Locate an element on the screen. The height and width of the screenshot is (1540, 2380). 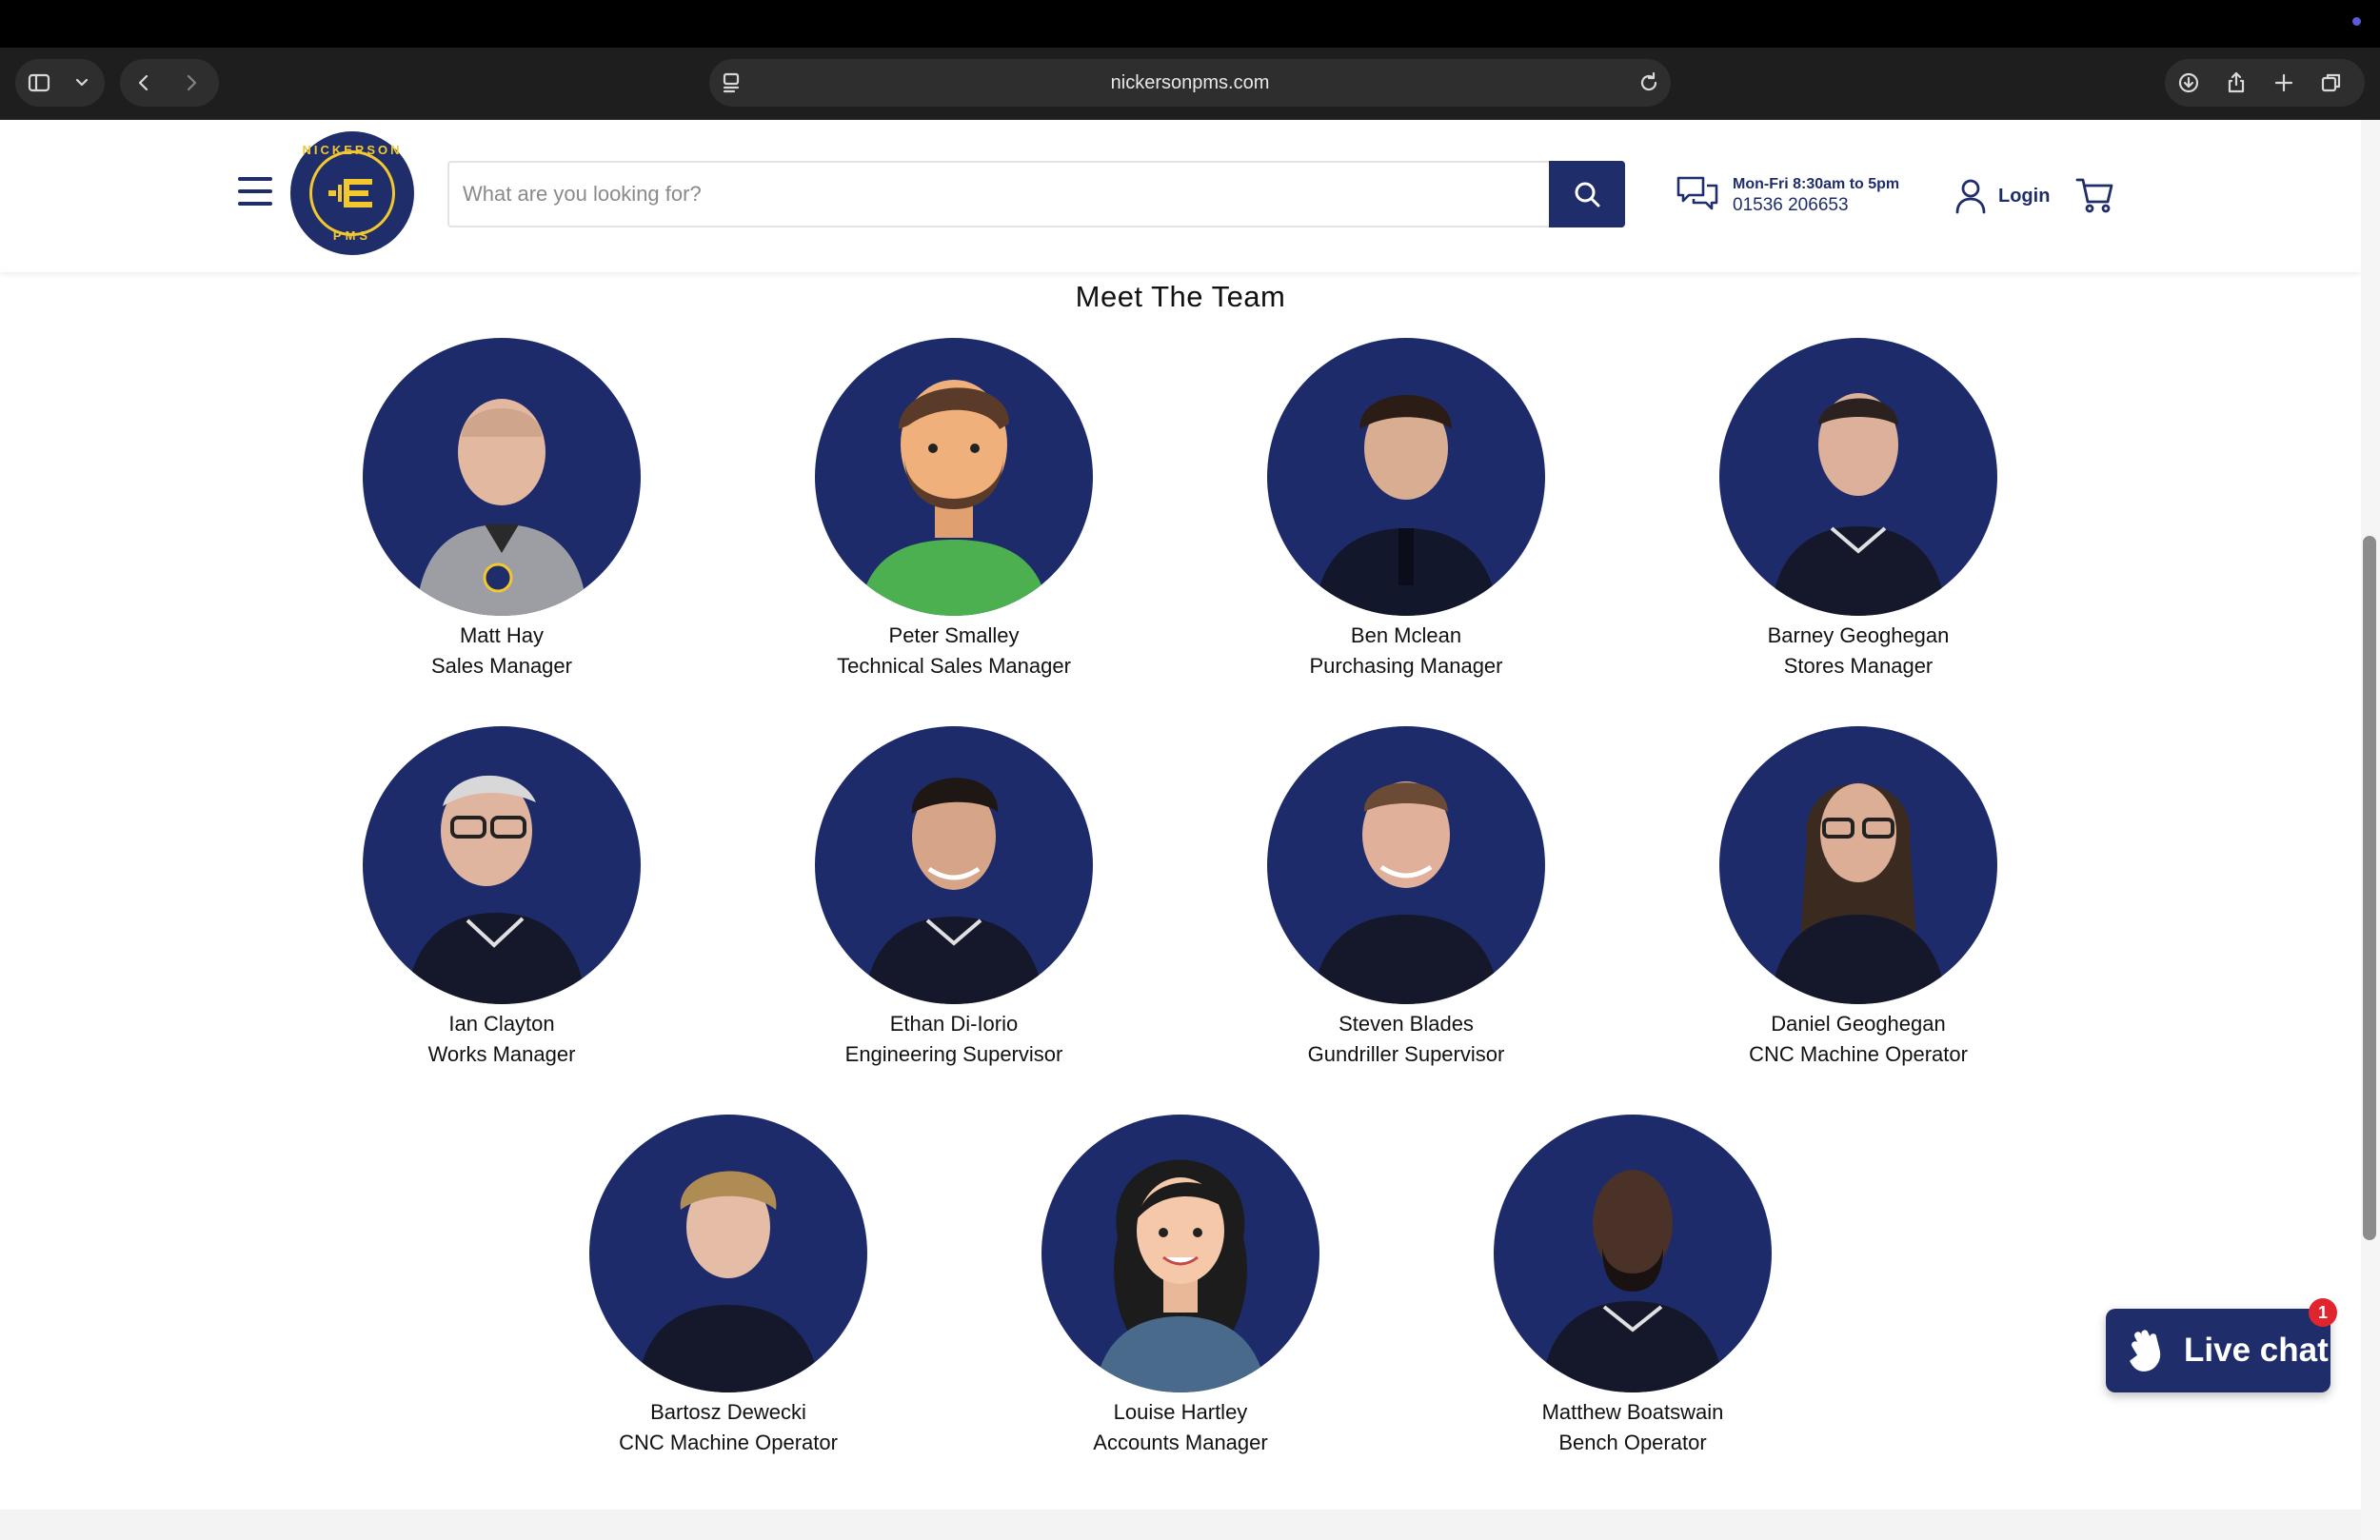
tab-overview-icon is located at coordinates (2331, 83).